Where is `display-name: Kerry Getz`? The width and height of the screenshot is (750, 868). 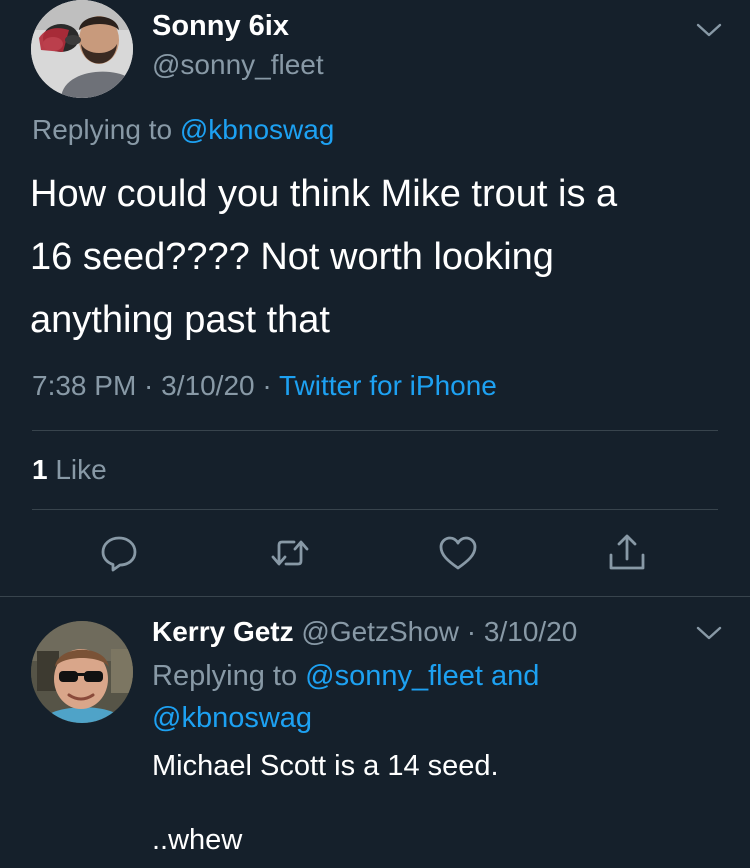 display-name: Kerry Getz is located at coordinates (223, 631).